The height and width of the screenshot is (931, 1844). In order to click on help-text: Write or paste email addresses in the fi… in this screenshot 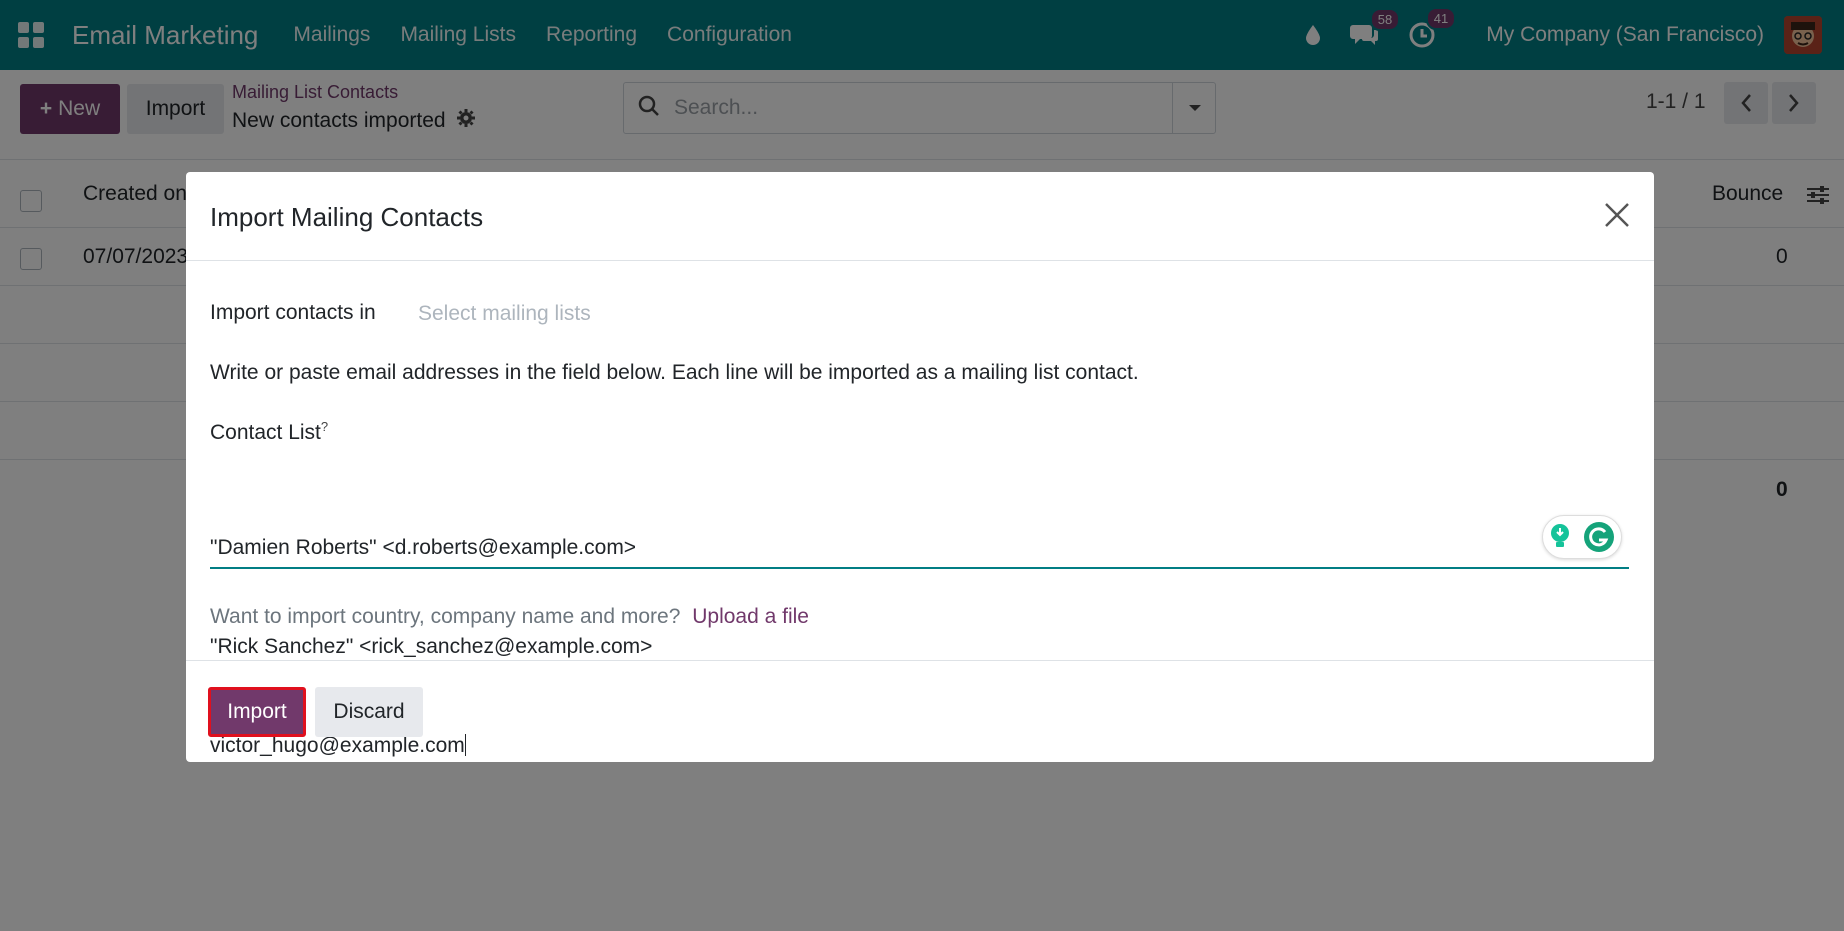, I will do `click(674, 372)`.